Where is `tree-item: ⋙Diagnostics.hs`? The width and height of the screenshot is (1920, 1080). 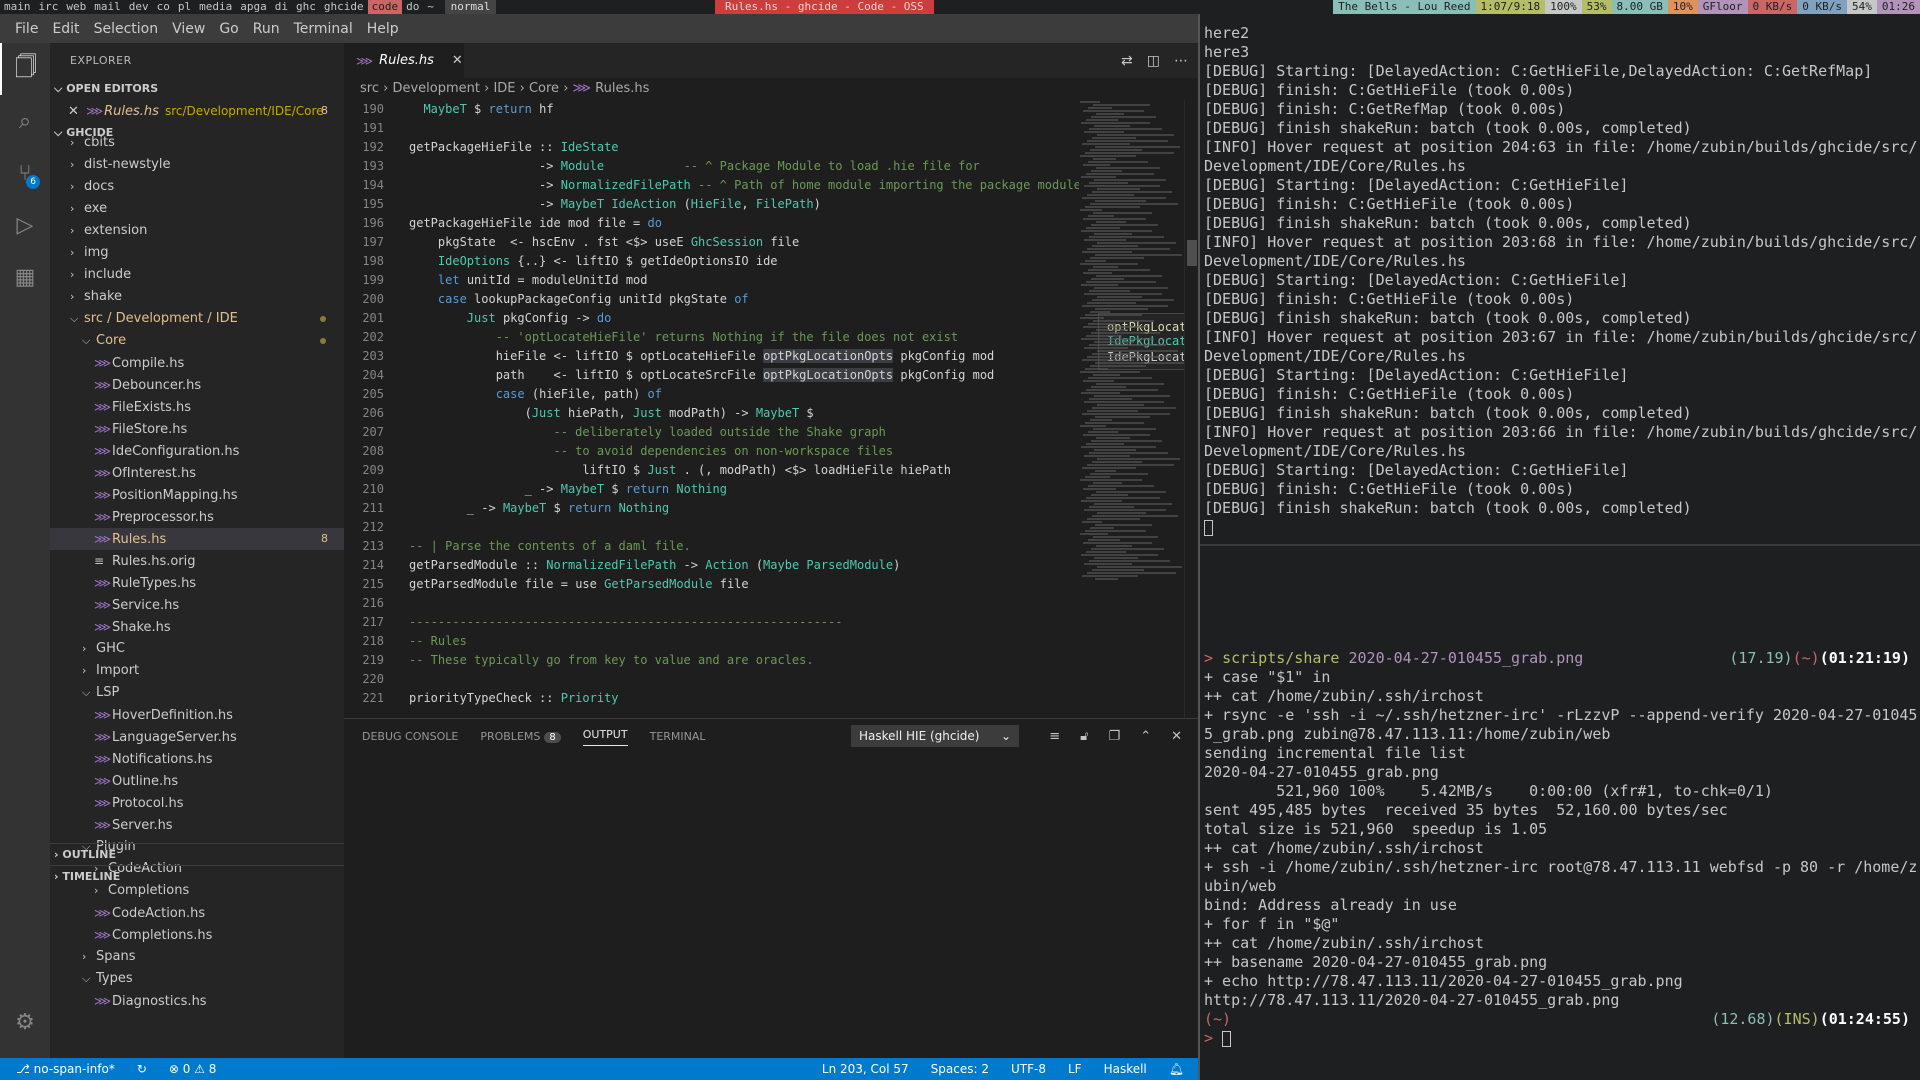 tree-item: ⋙Diagnostics.hs is located at coordinates (197, 1001).